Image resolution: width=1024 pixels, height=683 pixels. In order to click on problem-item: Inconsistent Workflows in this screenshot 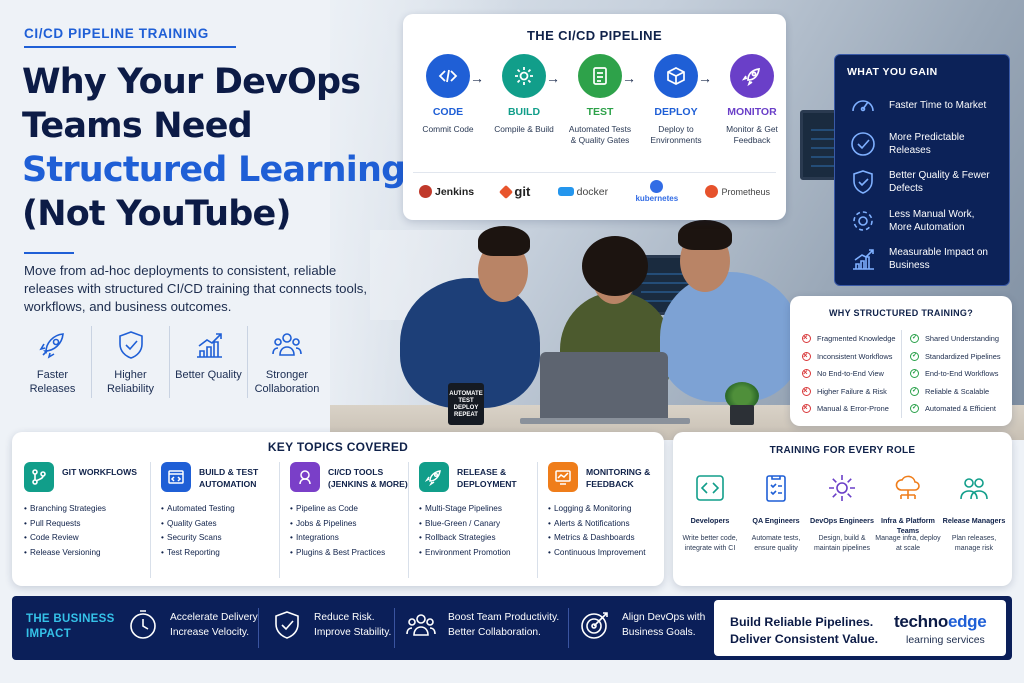, I will do `click(850, 357)`.